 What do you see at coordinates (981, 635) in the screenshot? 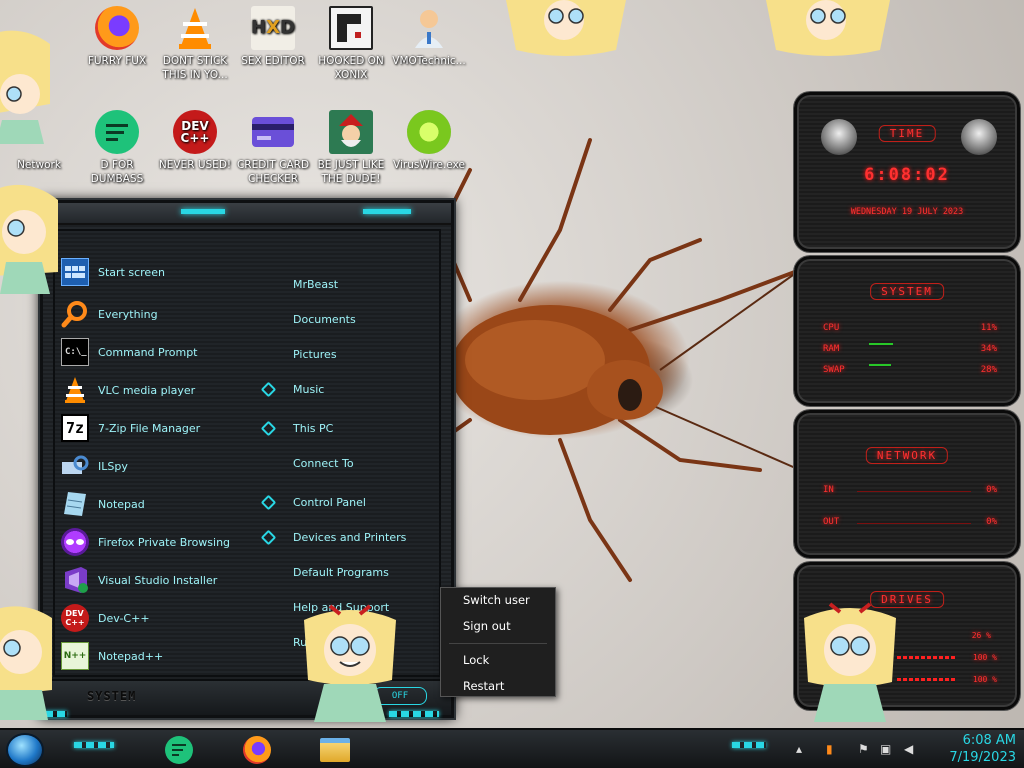
I see `drive-value: 26 %` at bounding box center [981, 635].